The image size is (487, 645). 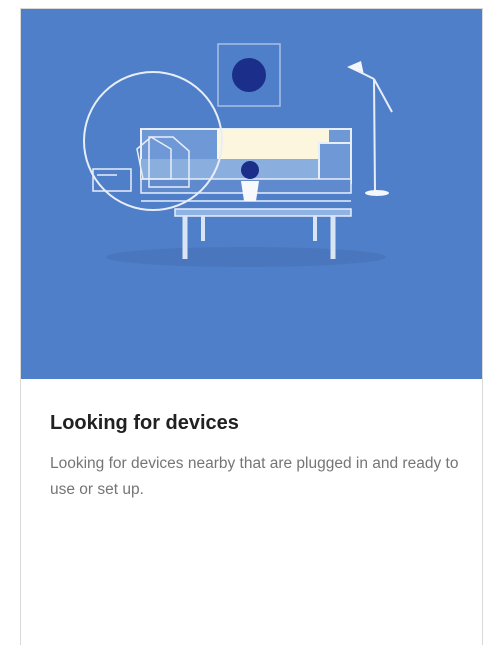 What do you see at coordinates (144, 423) in the screenshot?
I see `page-title: Looking for devices` at bounding box center [144, 423].